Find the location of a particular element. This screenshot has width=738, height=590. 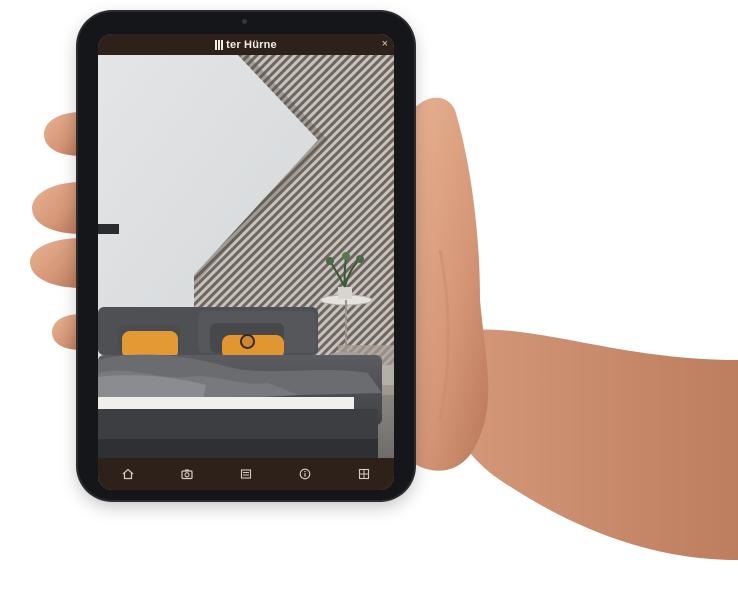

menu-icon is located at coordinates (246, 474).